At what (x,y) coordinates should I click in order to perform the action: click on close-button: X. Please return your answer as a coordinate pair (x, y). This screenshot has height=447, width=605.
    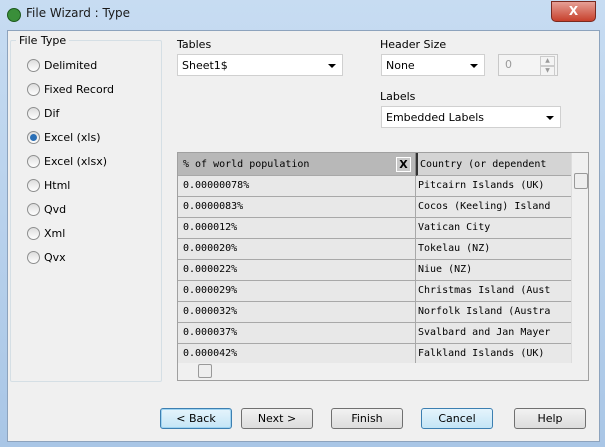
    Looking at the image, I should click on (573, 11).